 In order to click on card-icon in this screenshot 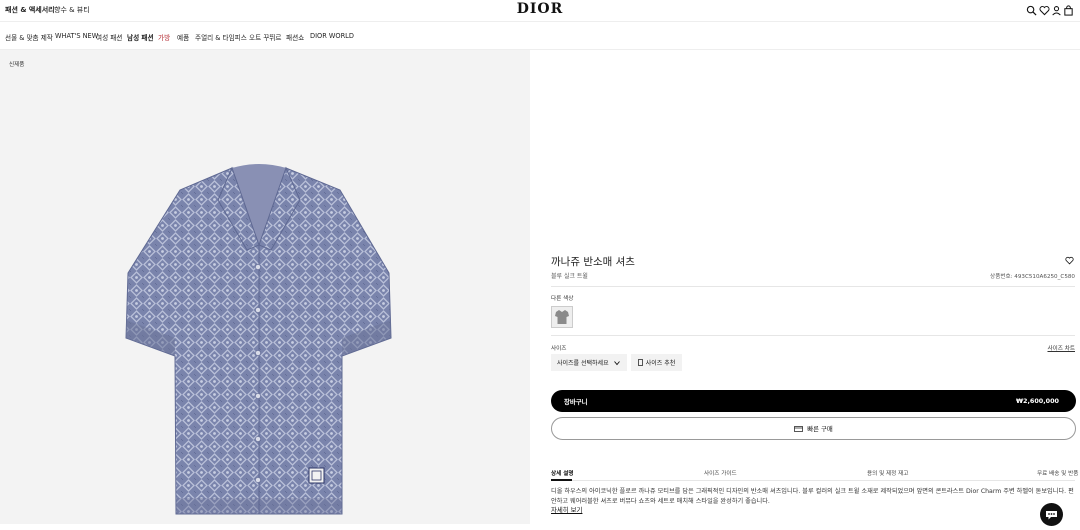, I will do `click(799, 428)`.